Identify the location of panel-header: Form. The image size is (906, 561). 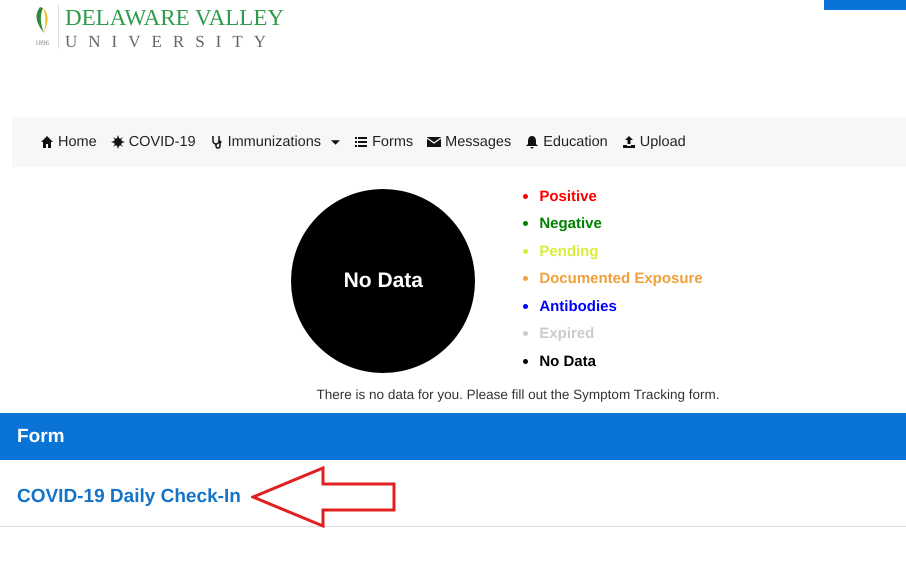
(453, 436).